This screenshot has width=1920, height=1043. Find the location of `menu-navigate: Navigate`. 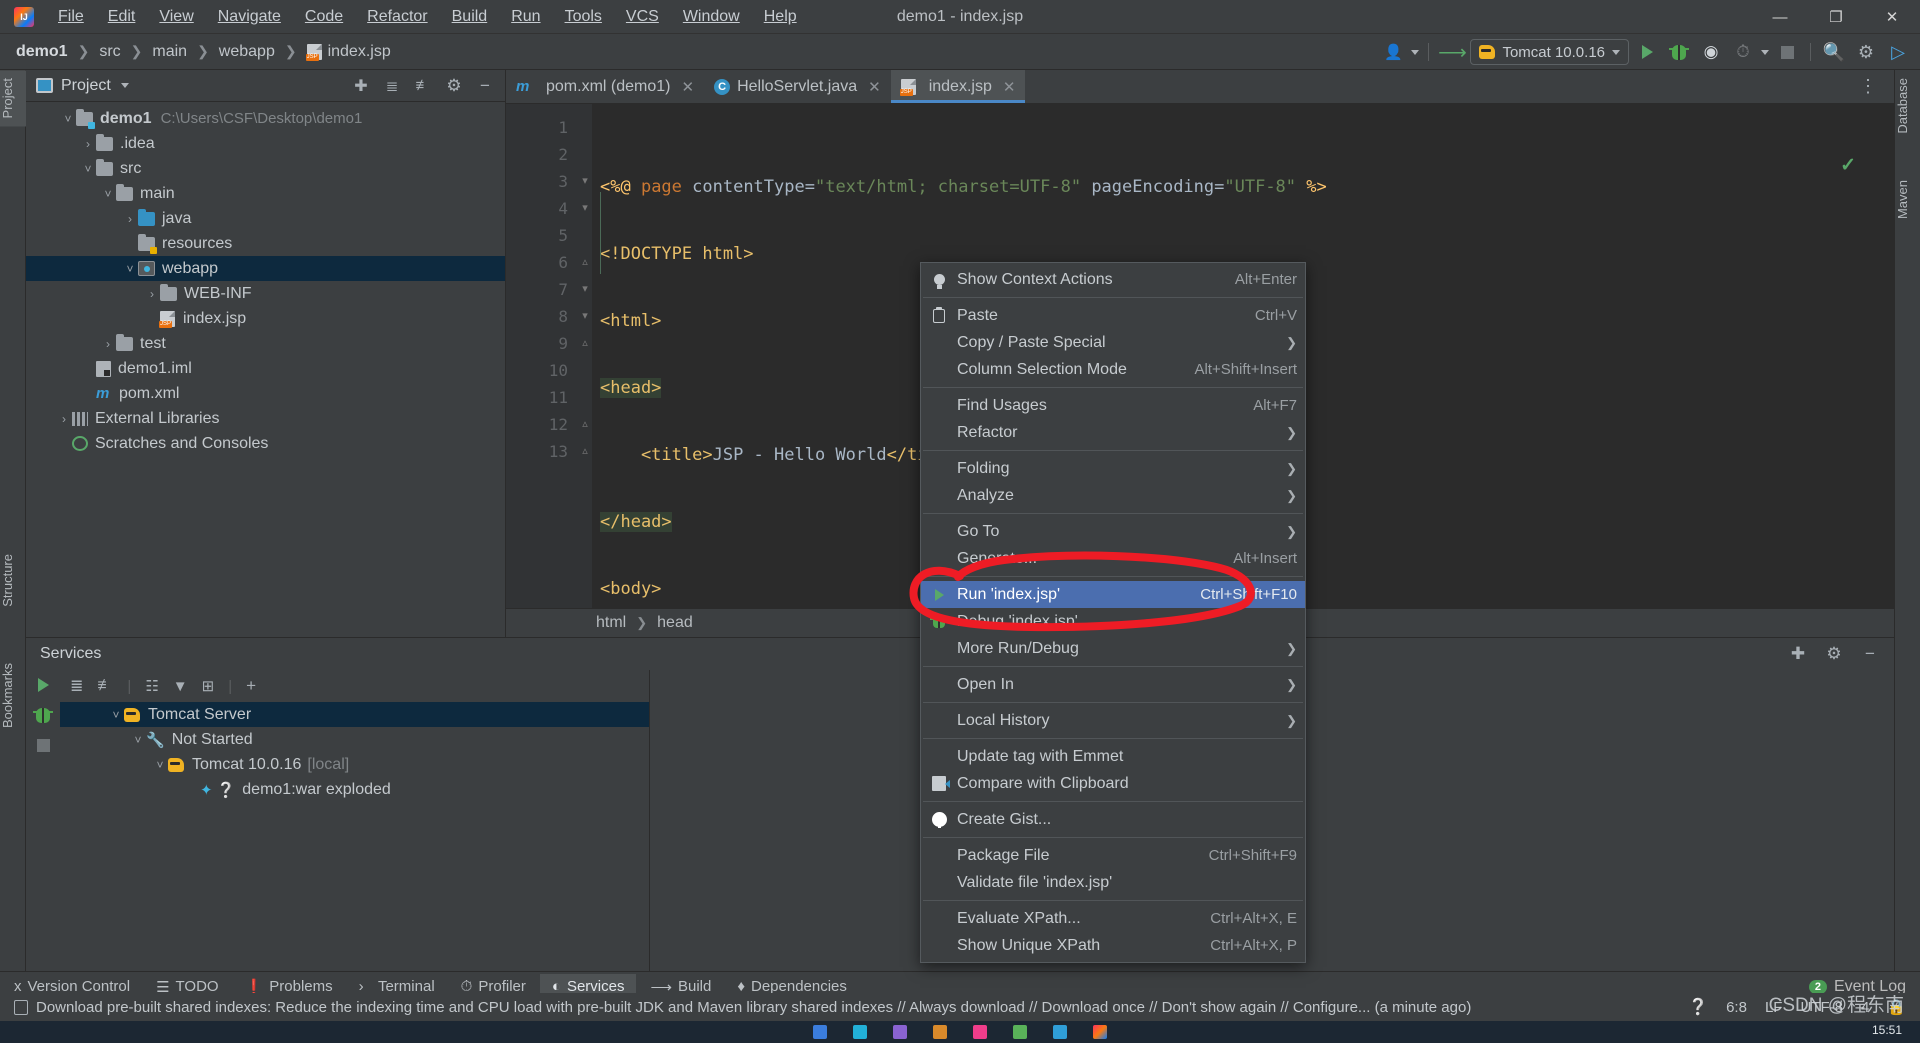

menu-navigate: Navigate is located at coordinates (249, 17).